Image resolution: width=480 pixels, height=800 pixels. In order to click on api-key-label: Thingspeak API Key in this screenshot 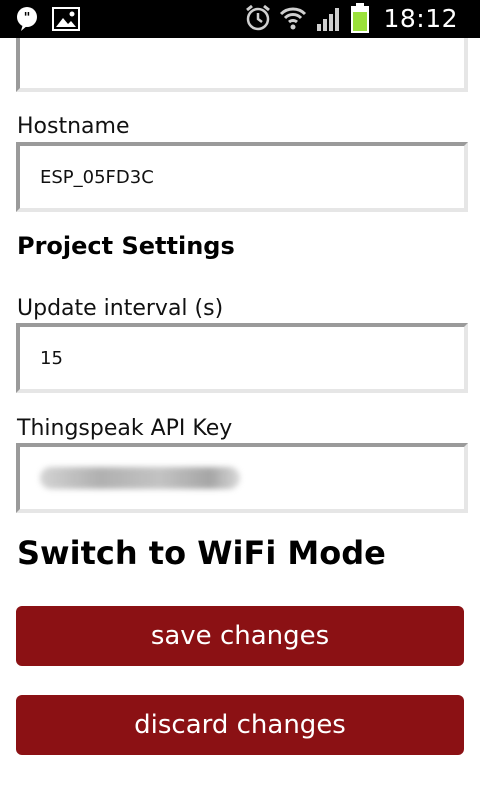, I will do `click(125, 428)`.